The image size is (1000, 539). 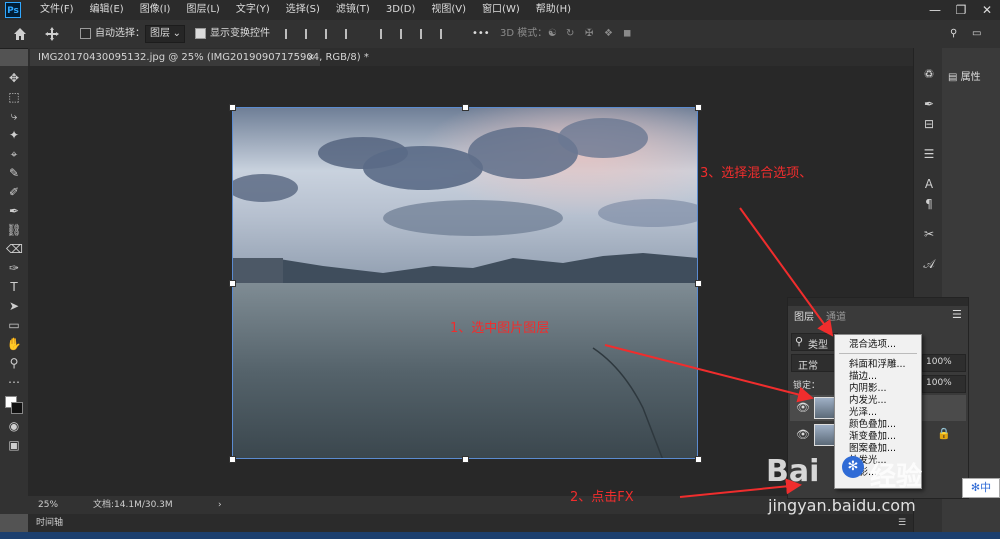 What do you see at coordinates (786, 272) in the screenshot?
I see `arrow-step3` at bounding box center [786, 272].